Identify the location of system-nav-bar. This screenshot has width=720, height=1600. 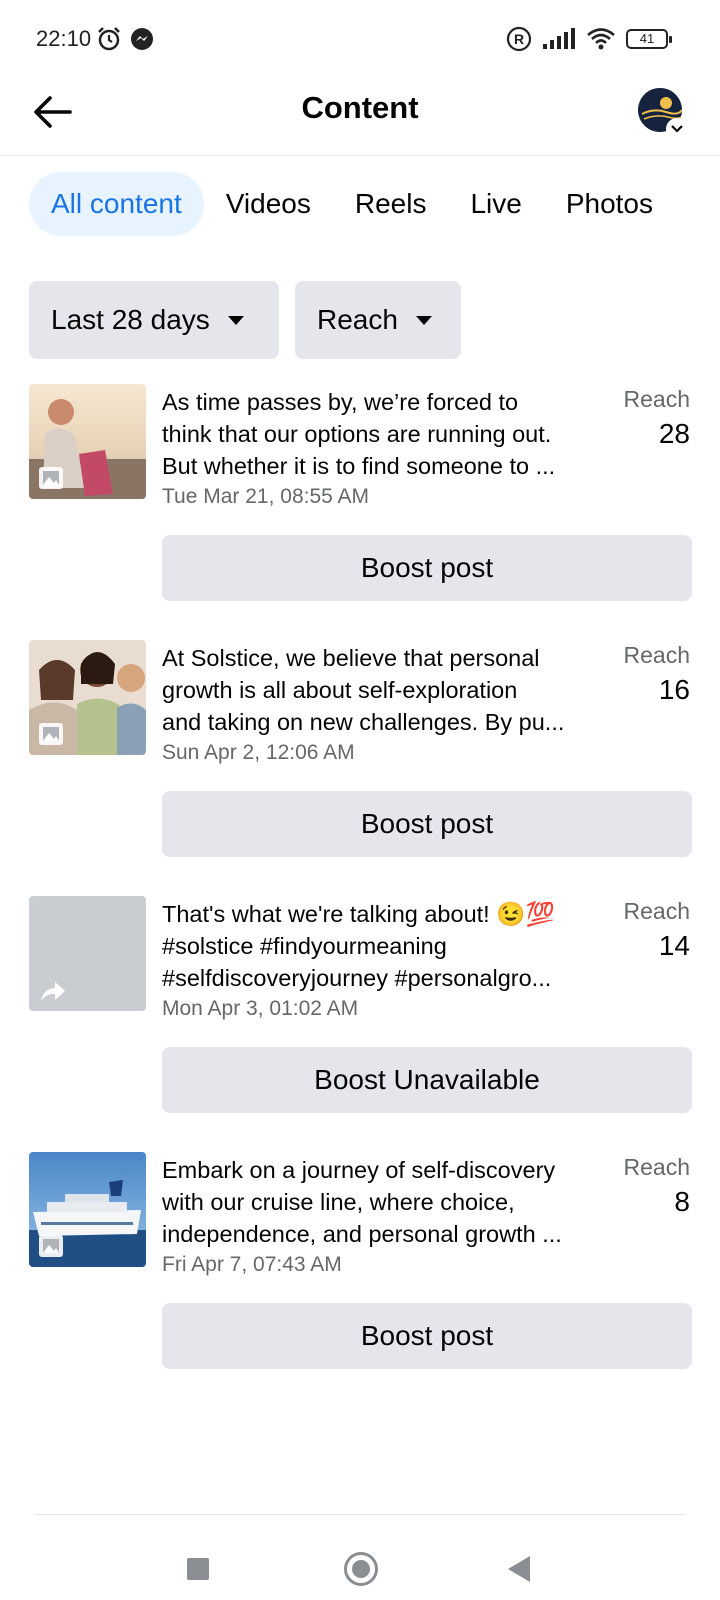
(360, 1565).